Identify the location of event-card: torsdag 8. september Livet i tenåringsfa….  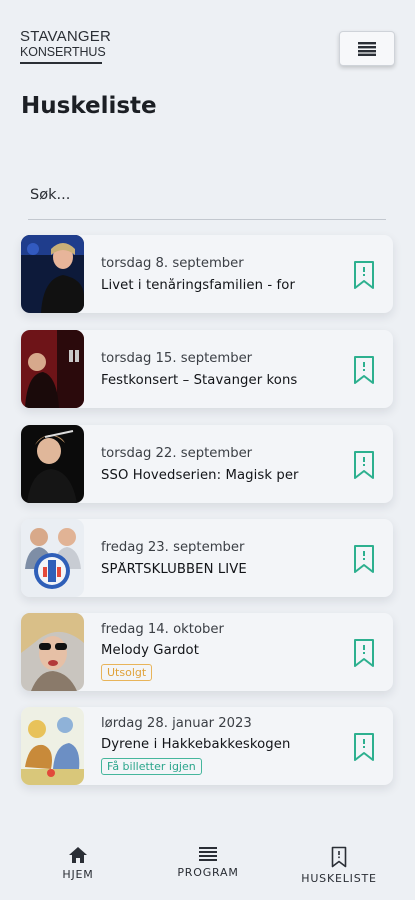
(207, 274).